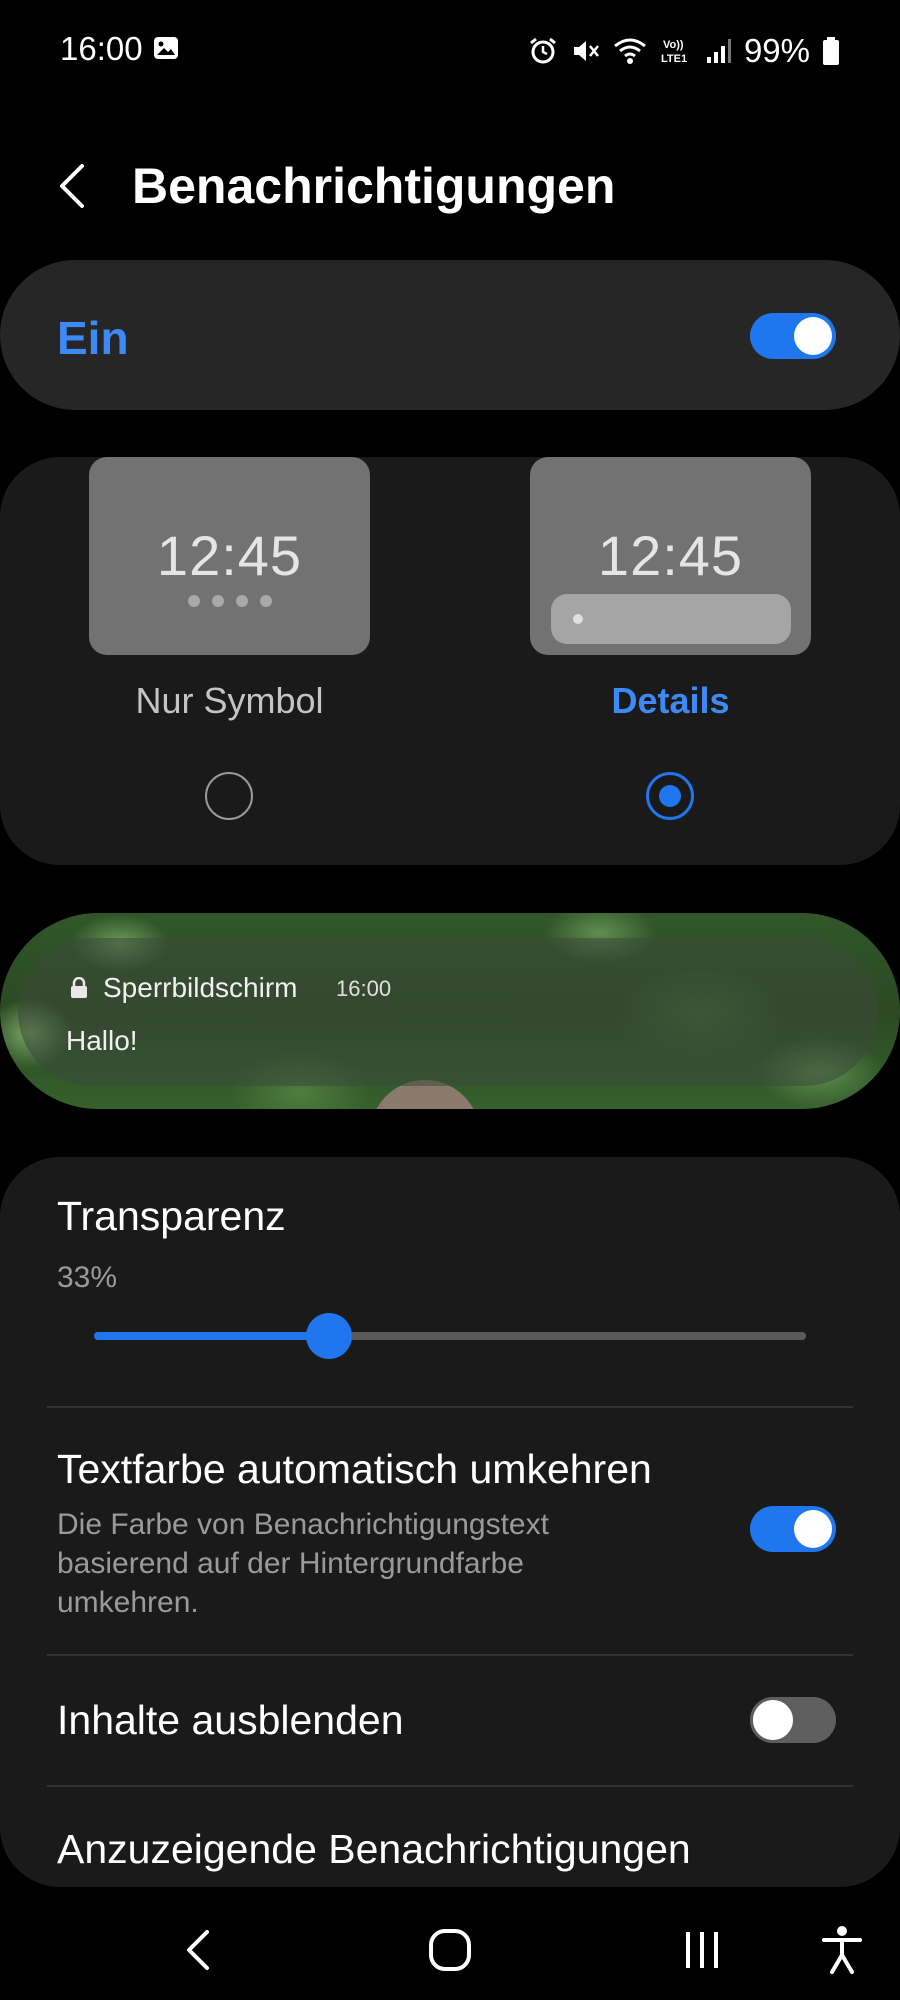  What do you see at coordinates (776, 50) in the screenshot?
I see `battery-percentage: 99%` at bounding box center [776, 50].